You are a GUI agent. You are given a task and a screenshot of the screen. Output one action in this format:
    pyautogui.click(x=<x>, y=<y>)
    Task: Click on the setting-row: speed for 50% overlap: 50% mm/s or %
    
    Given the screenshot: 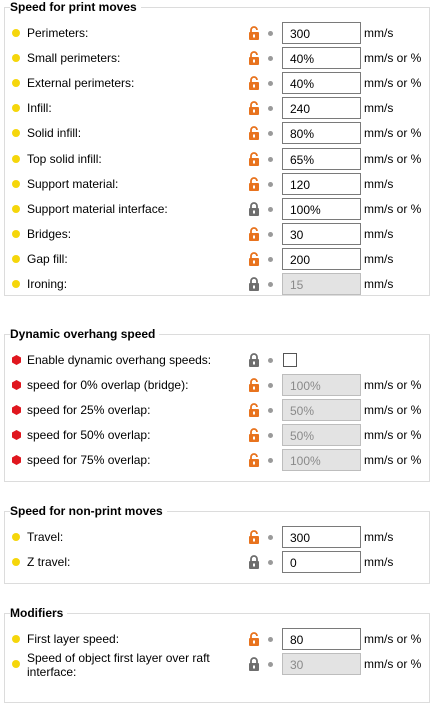 What is the action you would take?
    pyautogui.click(x=216, y=435)
    